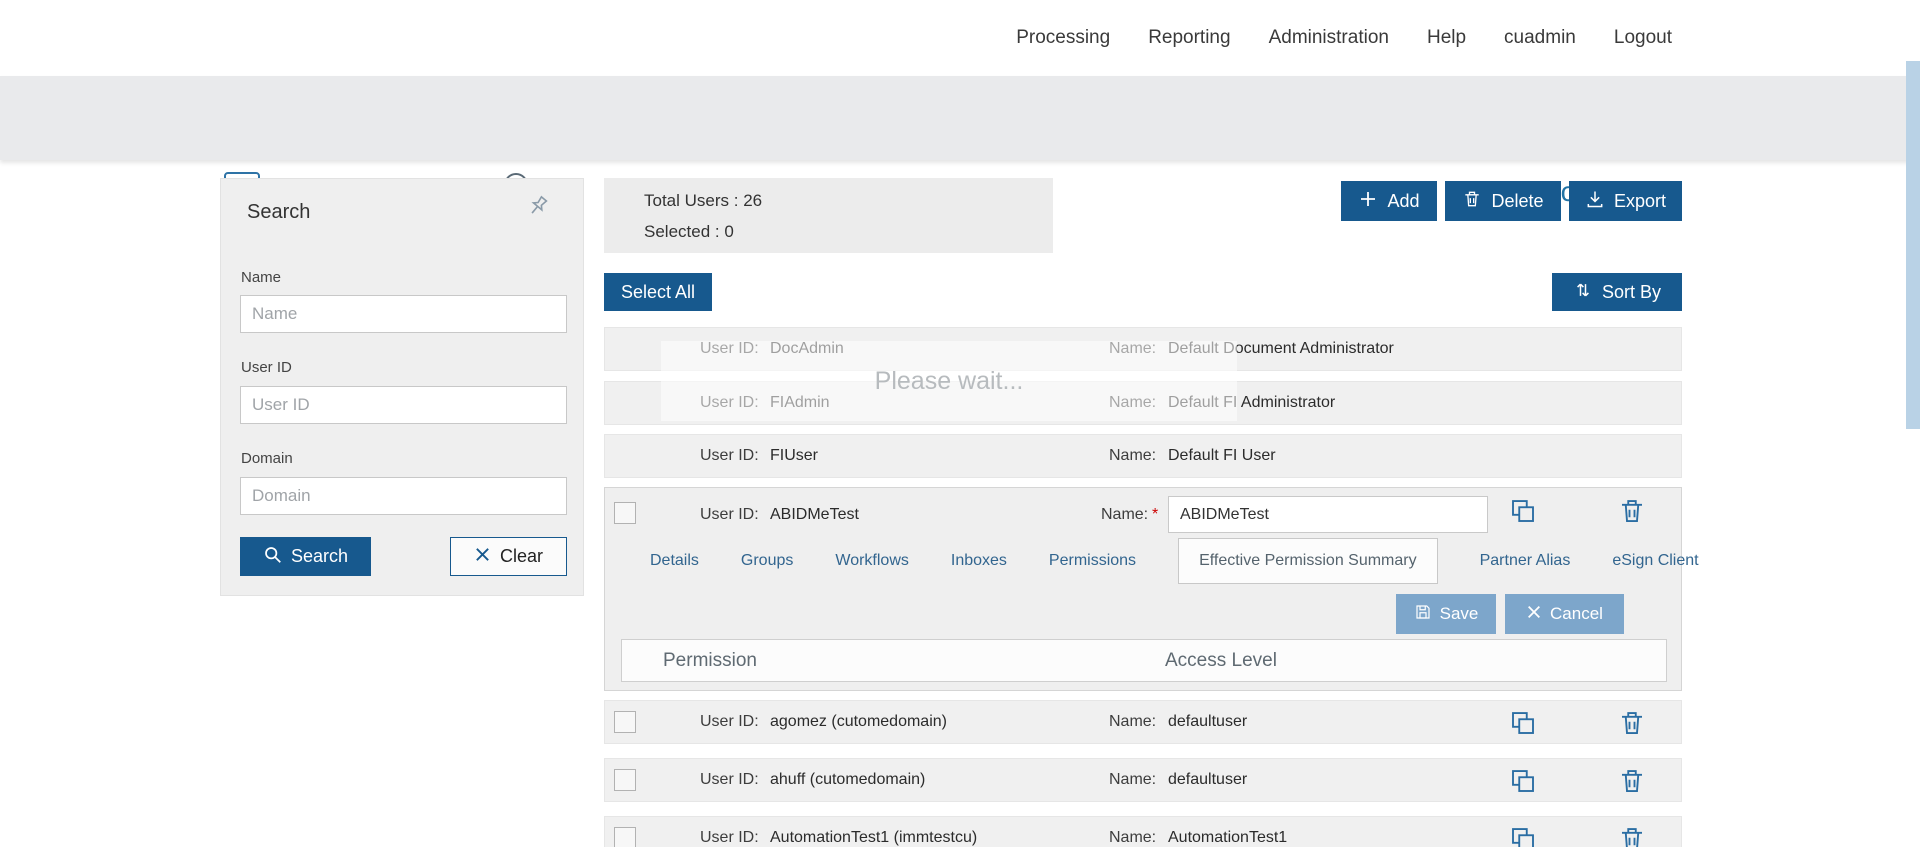 This screenshot has height=847, width=1920. I want to click on search-button-label: Search, so click(319, 556).